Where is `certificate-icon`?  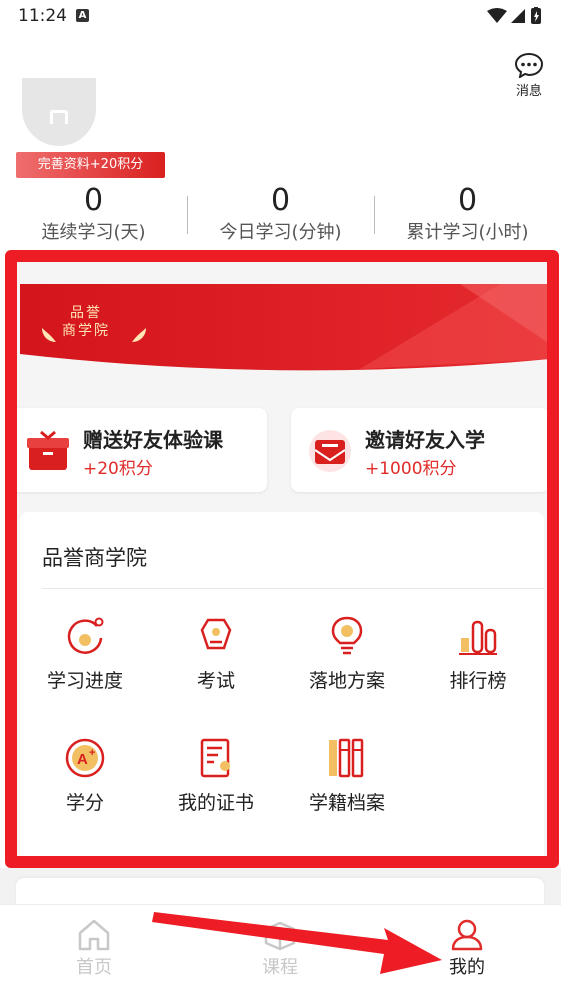
certificate-icon is located at coordinates (215, 758).